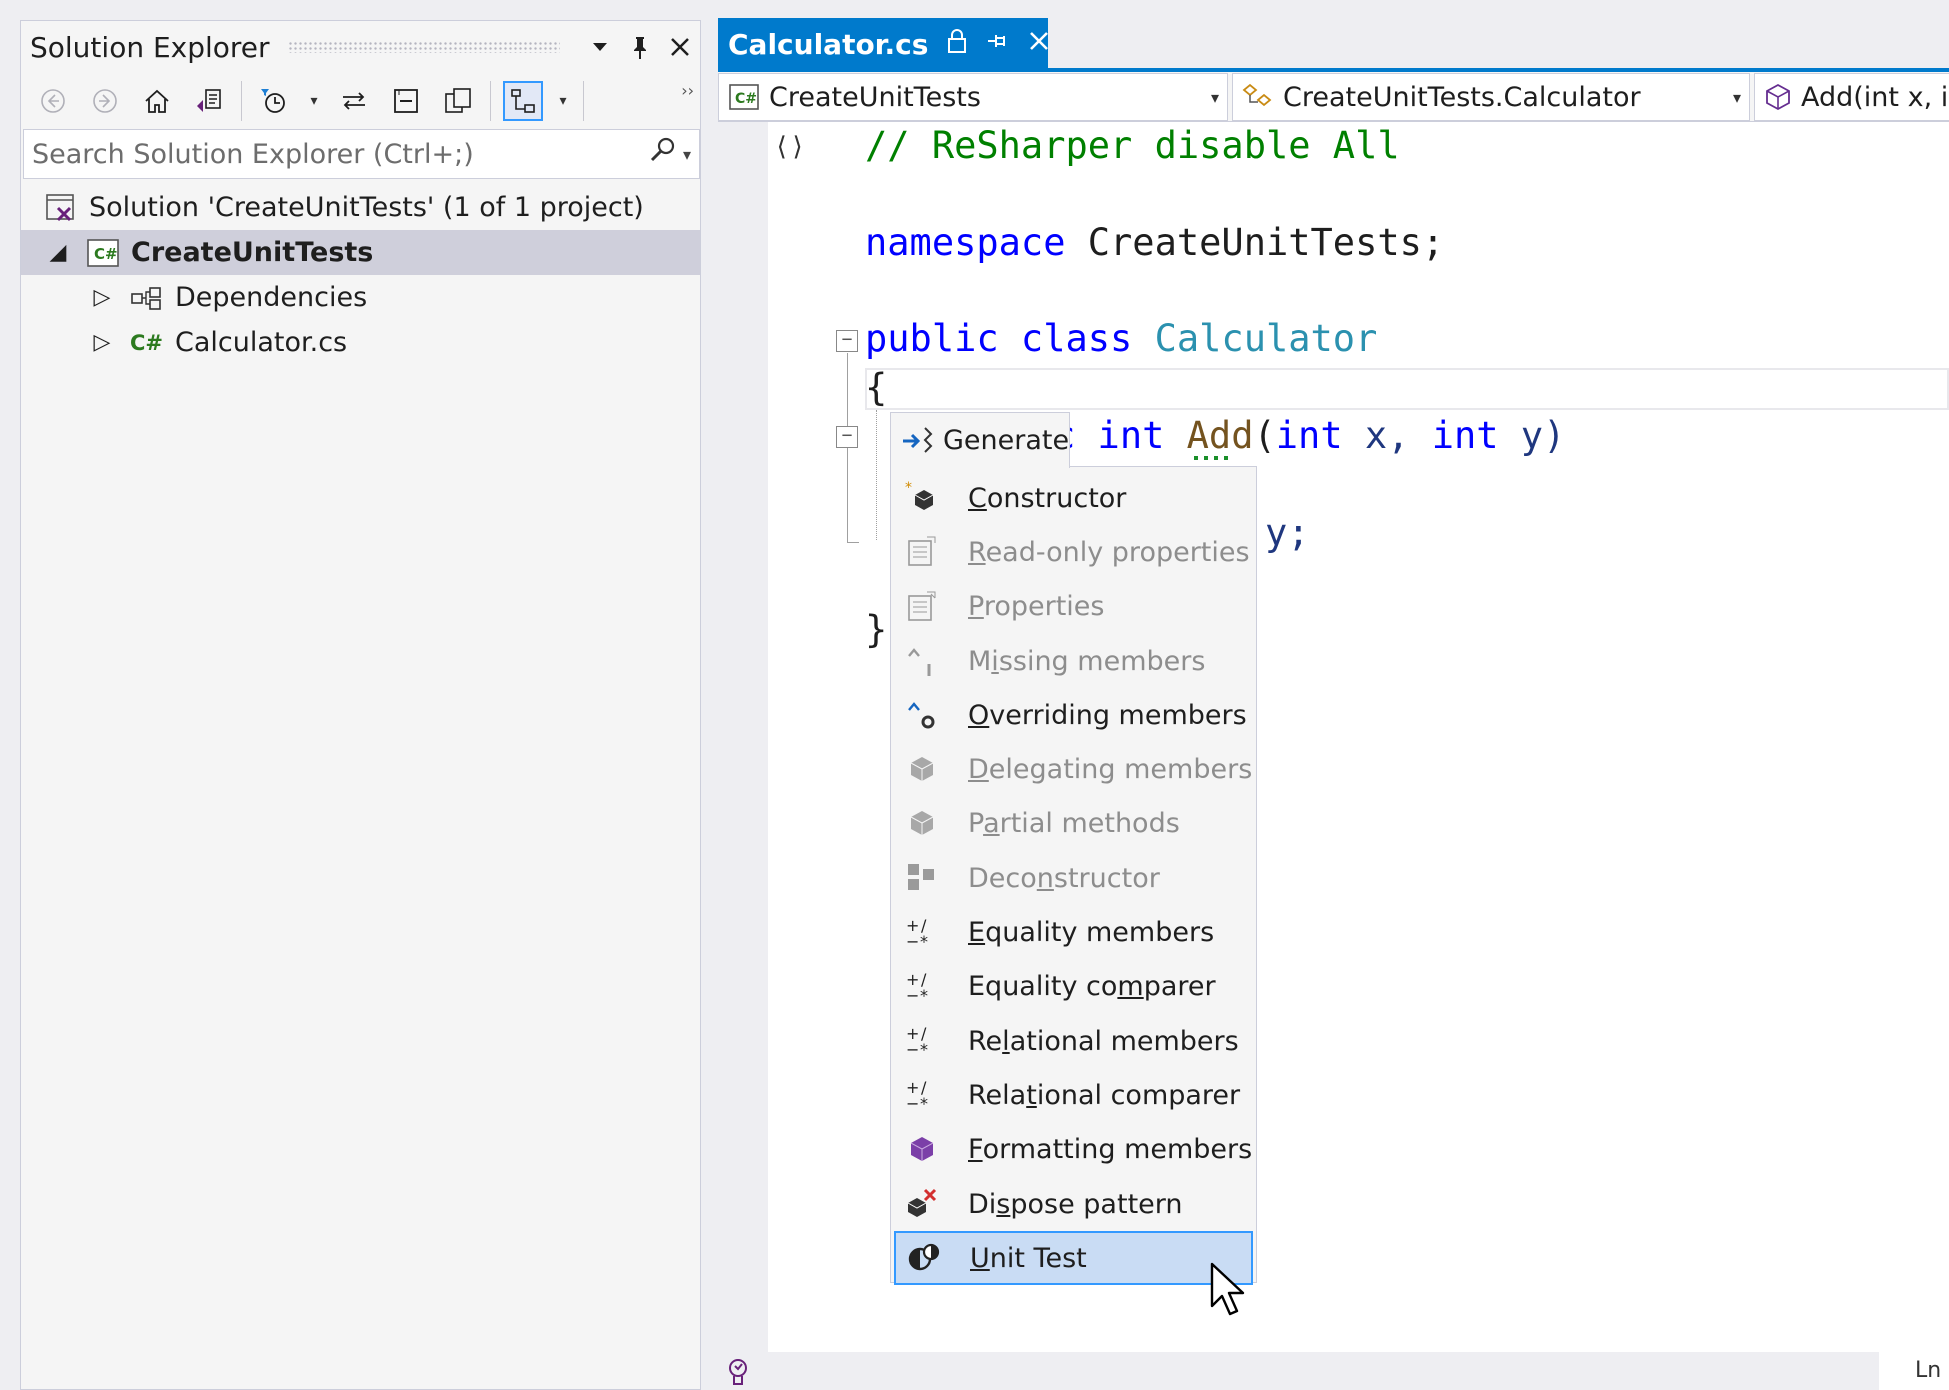  What do you see at coordinates (924, 1258) in the screenshot?
I see `unit-test-icon` at bounding box center [924, 1258].